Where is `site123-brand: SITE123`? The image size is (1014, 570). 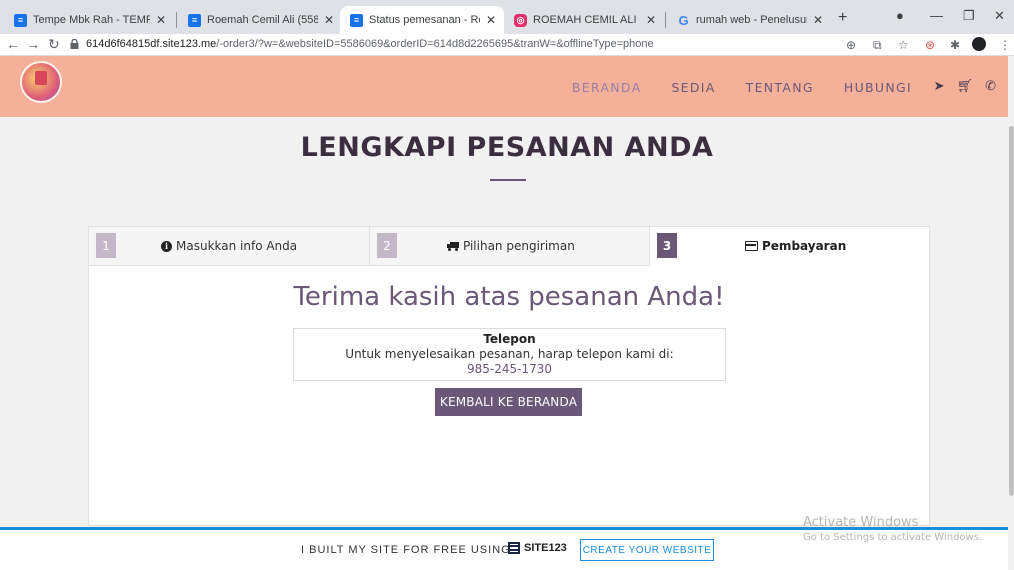 site123-brand: SITE123 is located at coordinates (537, 548).